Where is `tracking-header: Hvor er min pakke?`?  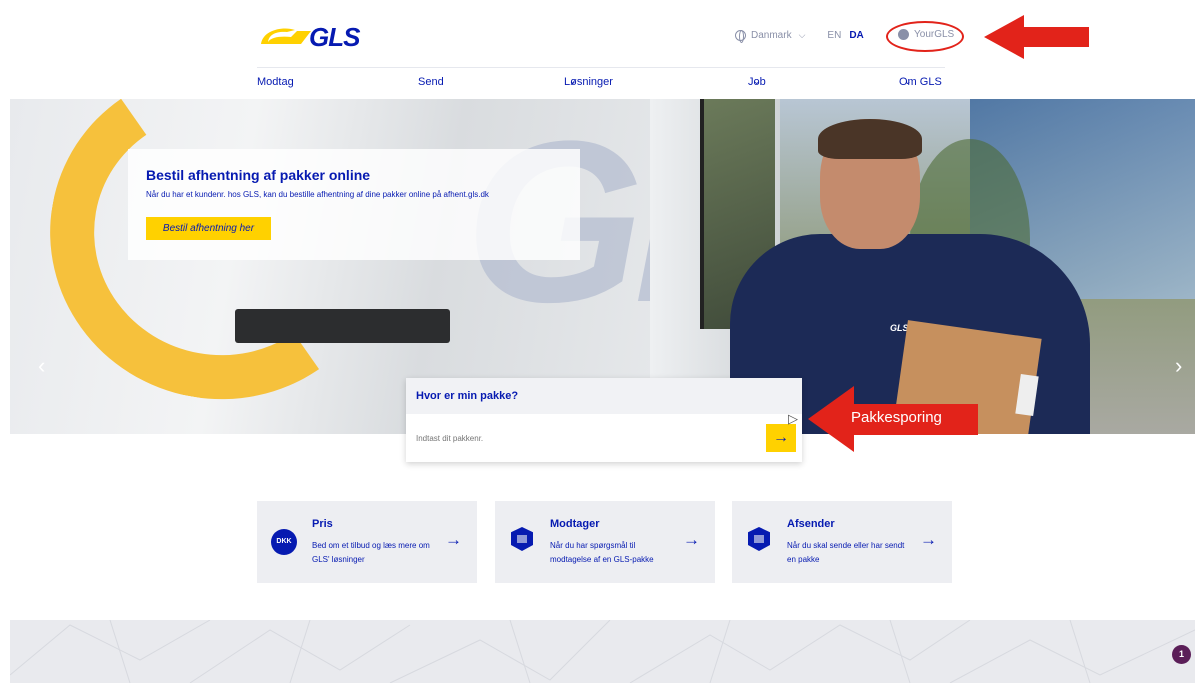 tracking-header: Hvor er min pakke? is located at coordinates (604, 396).